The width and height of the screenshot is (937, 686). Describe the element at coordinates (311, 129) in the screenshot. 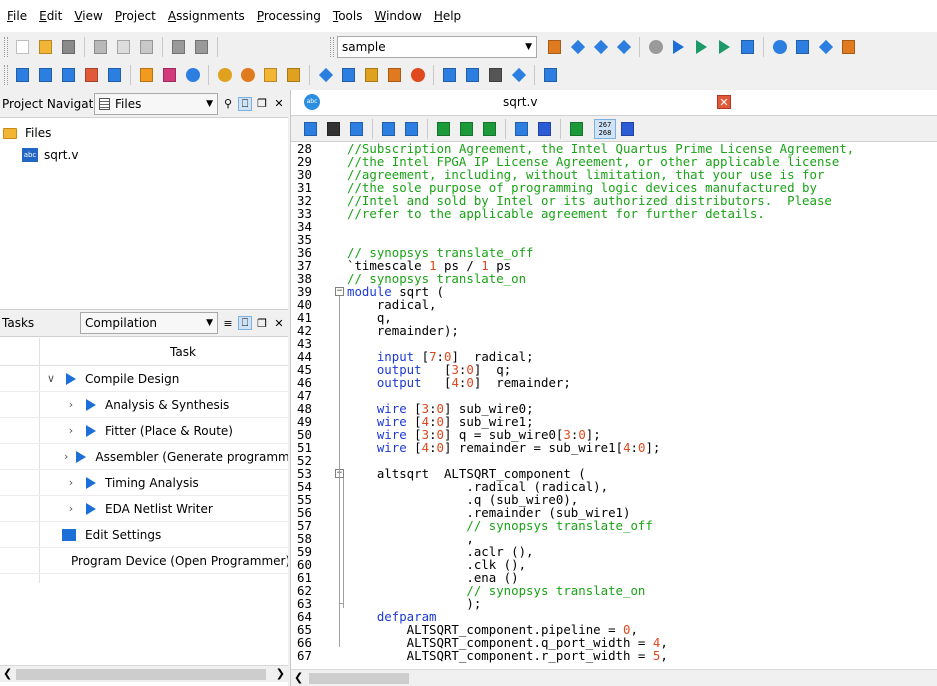

I see `toggle-view-icon` at that location.